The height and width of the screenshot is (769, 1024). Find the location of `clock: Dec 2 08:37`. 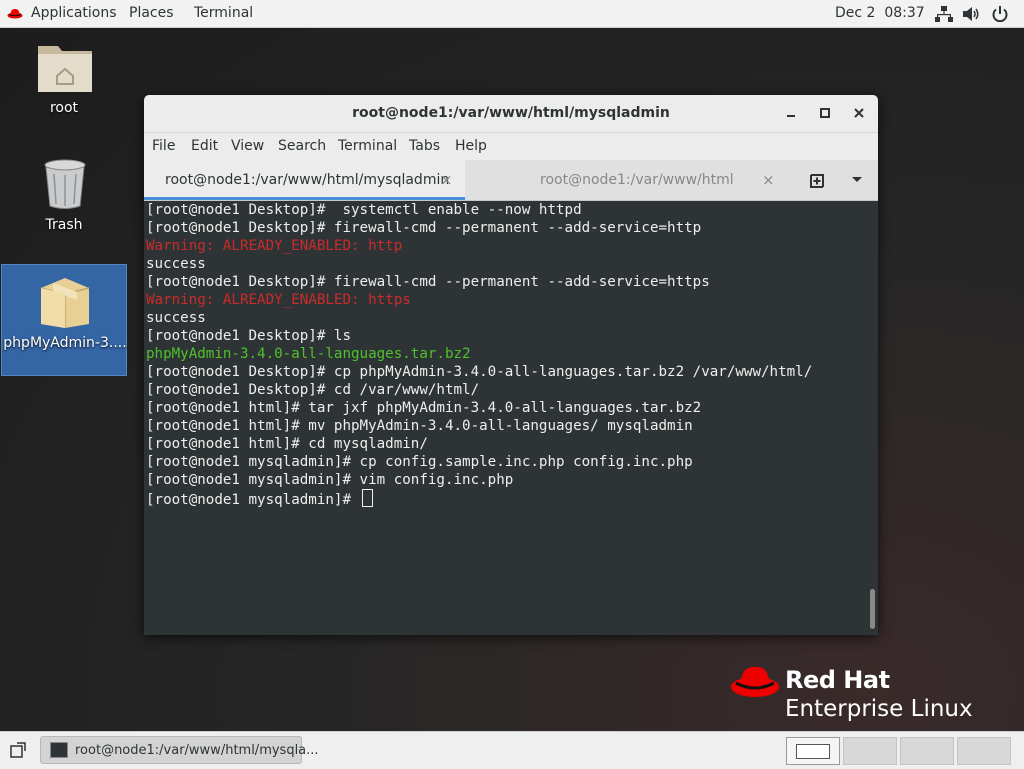

clock: Dec 2 08:37 is located at coordinates (880, 13).